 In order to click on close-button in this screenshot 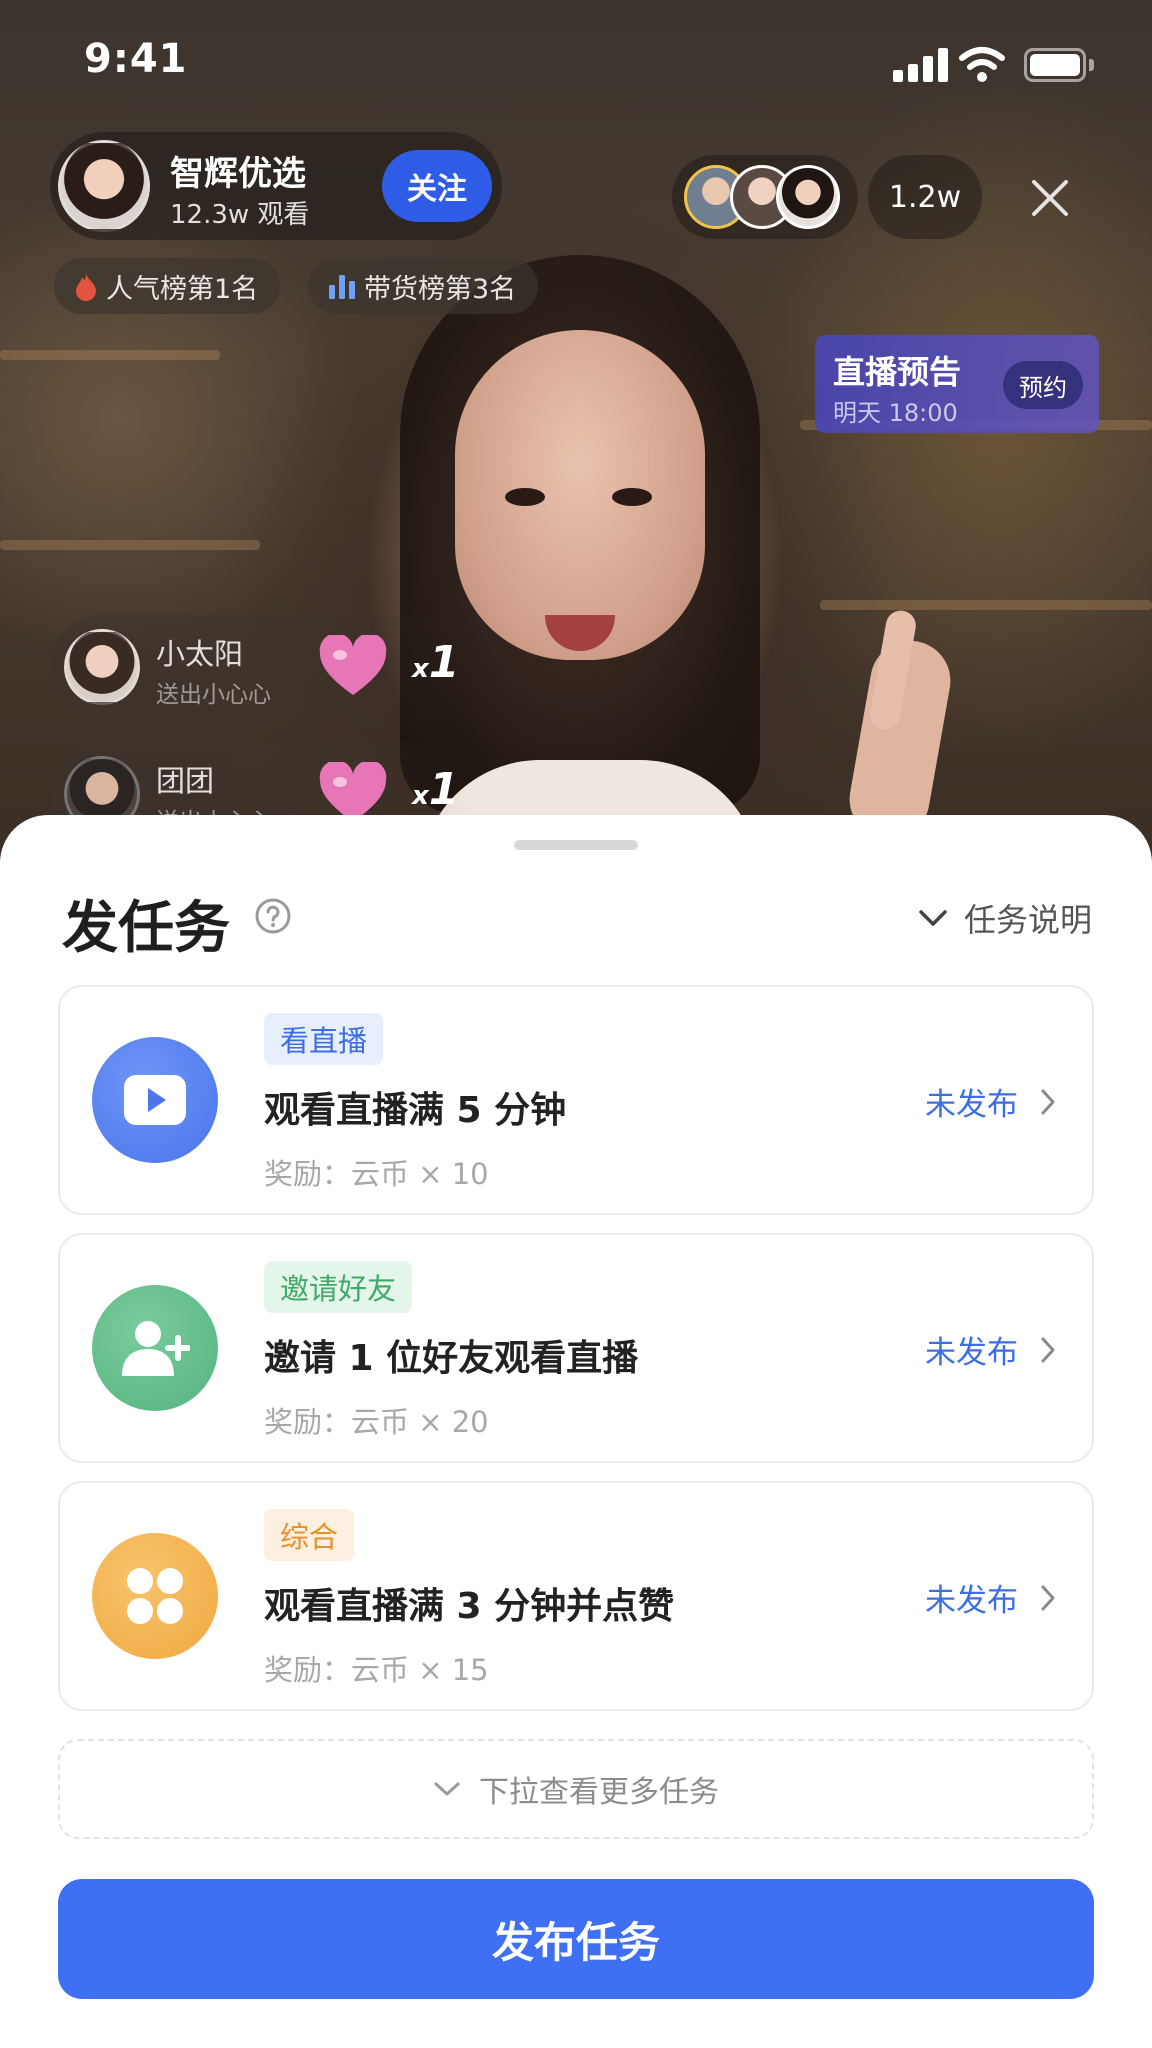, I will do `click(1050, 198)`.